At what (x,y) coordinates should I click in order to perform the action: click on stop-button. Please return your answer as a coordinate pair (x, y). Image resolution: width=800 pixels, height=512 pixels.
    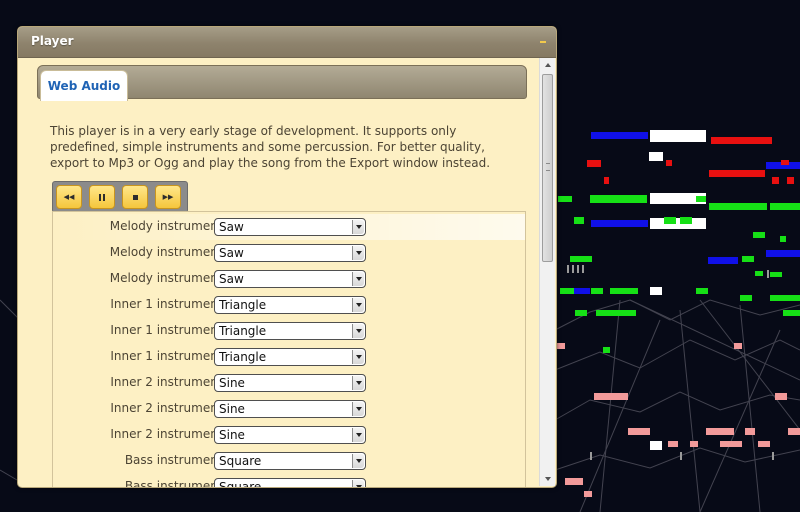
    Looking at the image, I should click on (135, 197).